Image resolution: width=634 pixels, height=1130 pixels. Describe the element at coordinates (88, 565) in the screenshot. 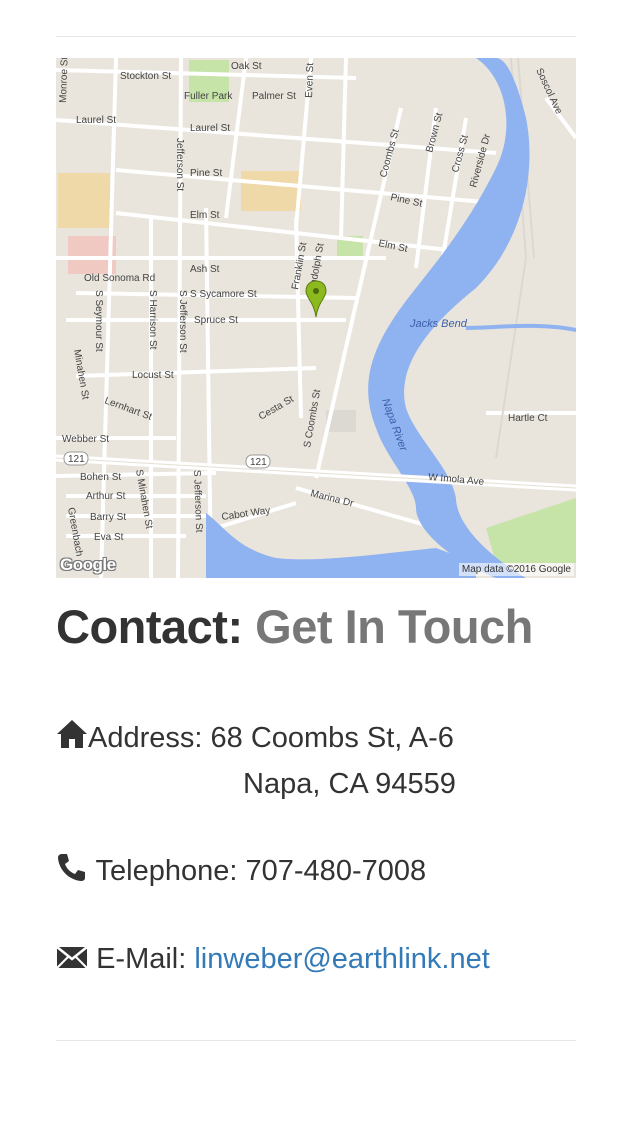

I see `google-logo: Google` at that location.